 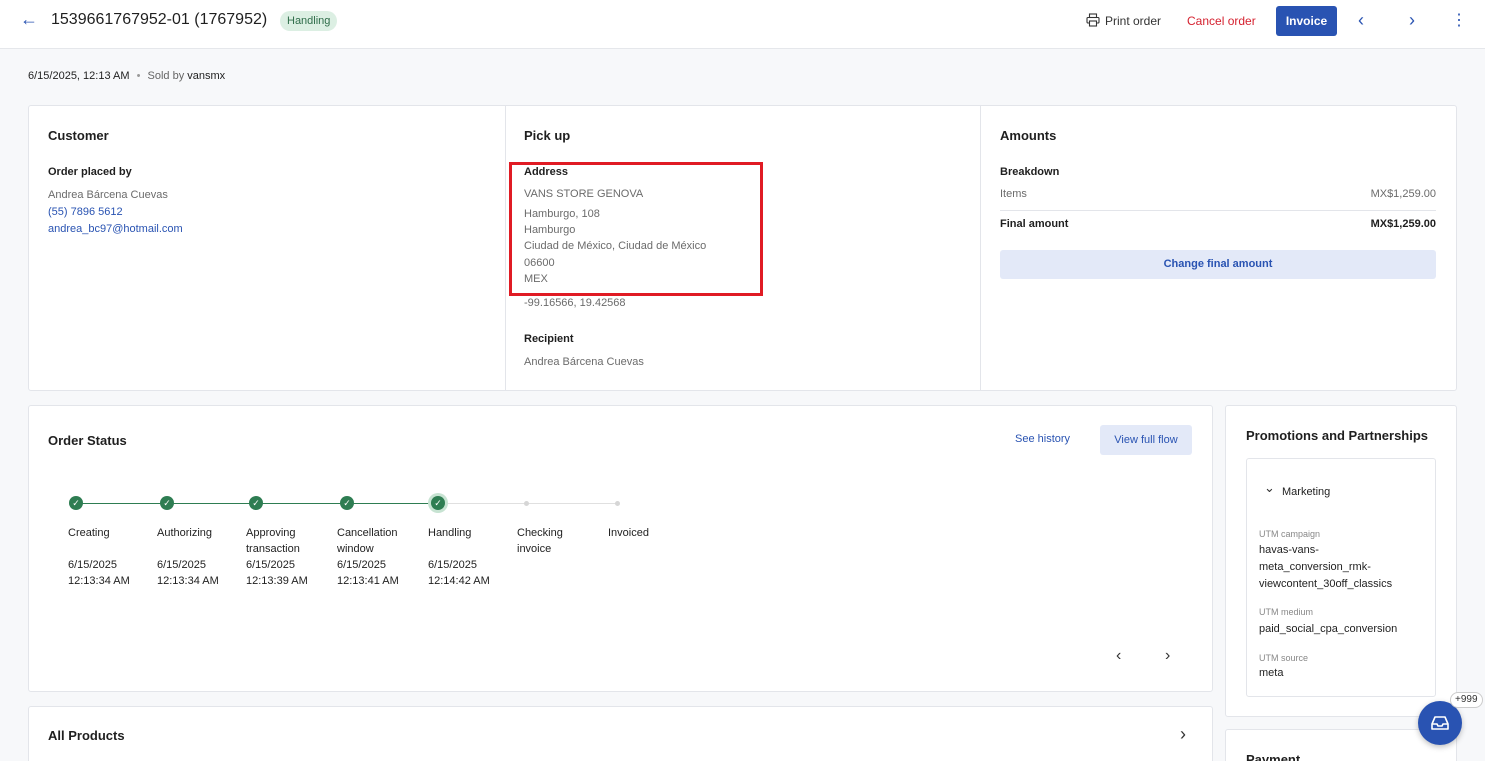 I want to click on step-label: invoice, so click(x=534, y=549).